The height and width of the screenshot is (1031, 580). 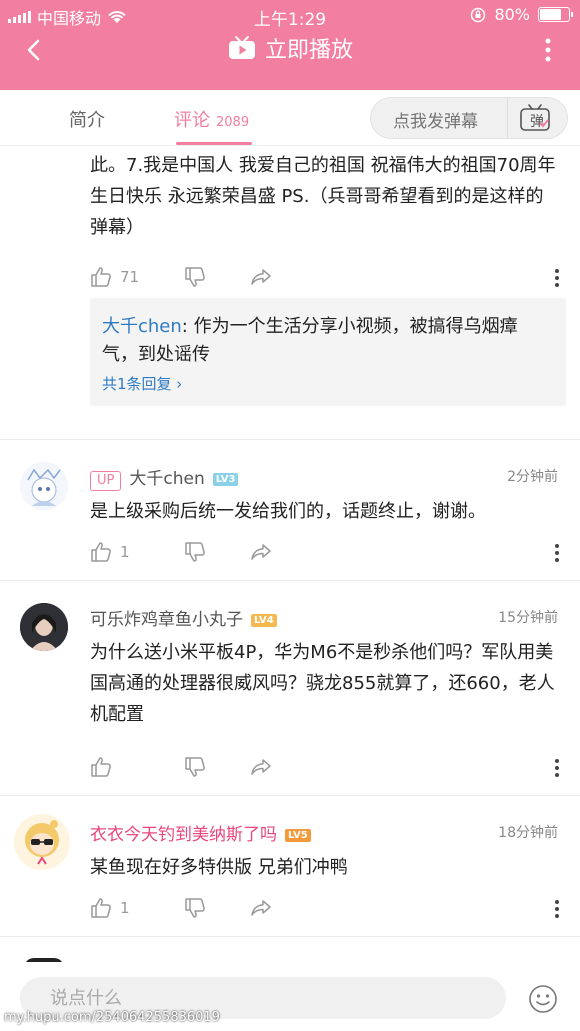 What do you see at coordinates (233, 122) in the screenshot?
I see `comments-count: 2089` at bounding box center [233, 122].